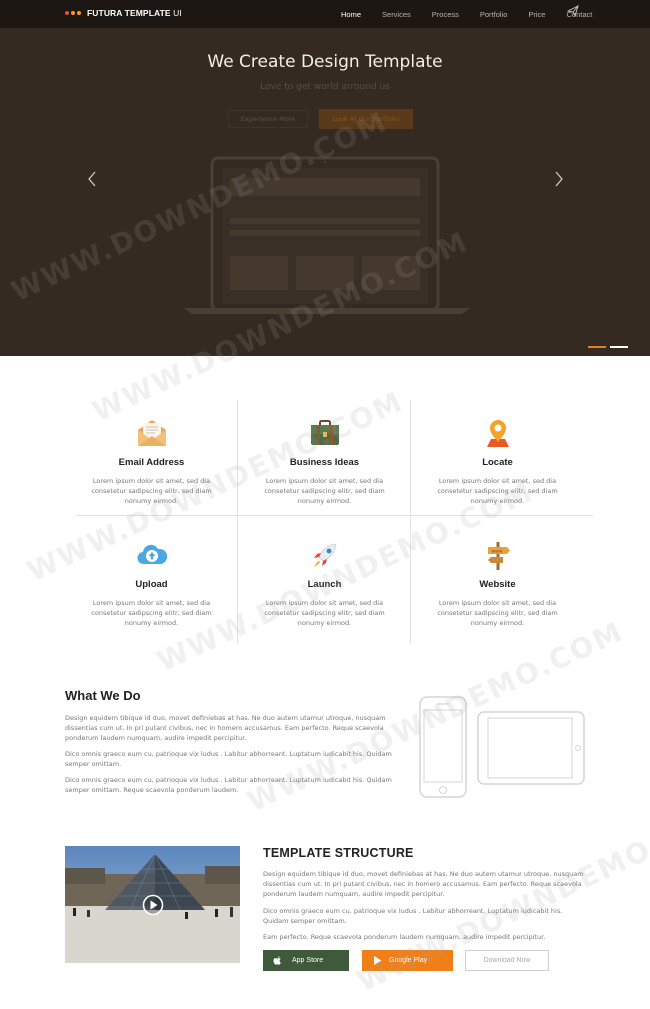 This screenshot has height=1009, width=650. I want to click on chevron-right-icon, so click(559, 179).